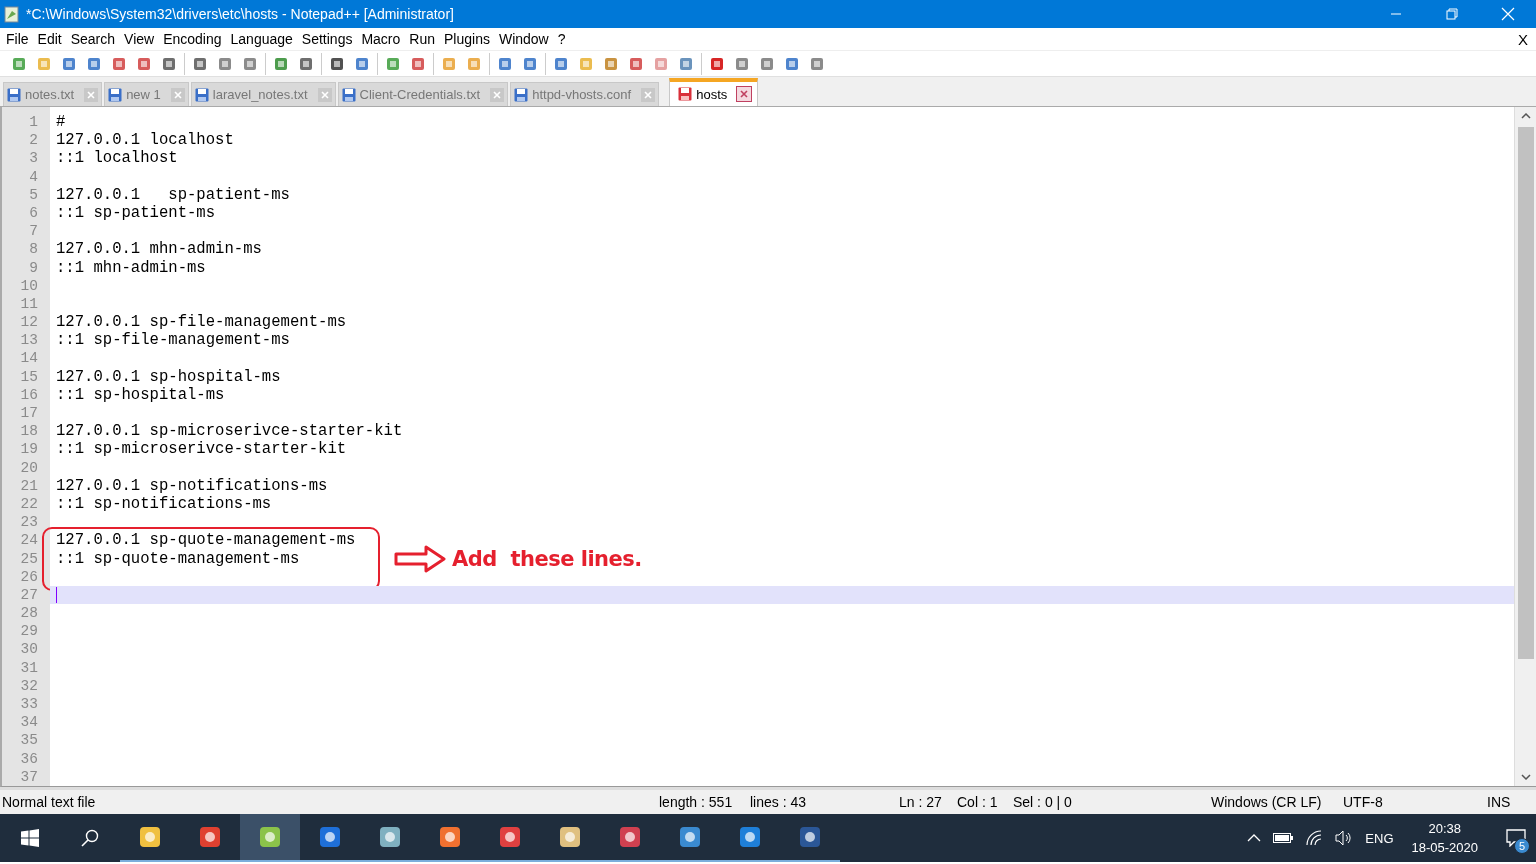 The image size is (1536, 864). What do you see at coordinates (29, 431) in the screenshot?
I see `line-number: 18` at bounding box center [29, 431].